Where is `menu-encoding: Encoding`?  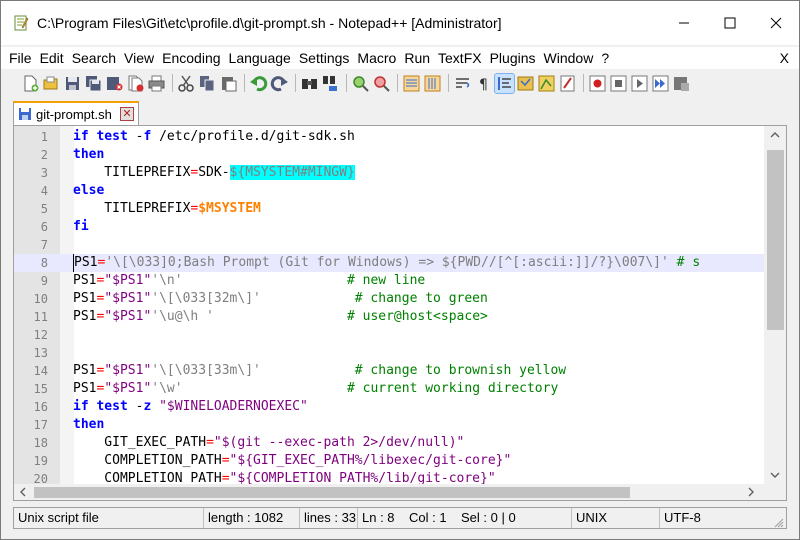
menu-encoding: Encoding is located at coordinates (191, 58).